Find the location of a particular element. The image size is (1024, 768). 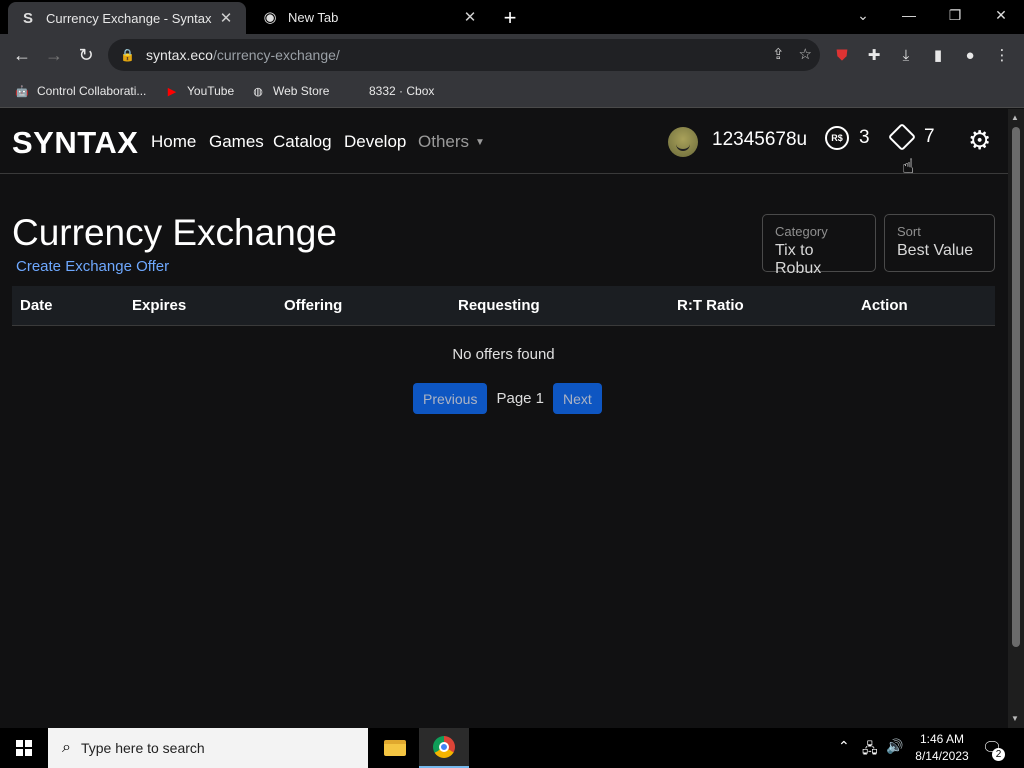

taskbar-search-box: ⌕ Type here to search is located at coordinates (208, 748).